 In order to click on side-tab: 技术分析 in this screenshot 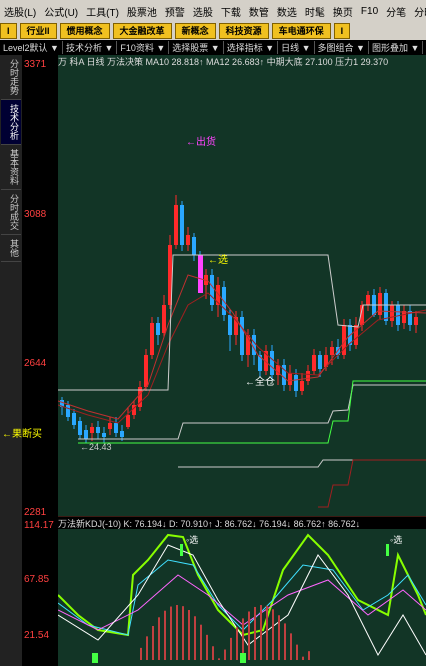, I will do `click(11, 122)`.